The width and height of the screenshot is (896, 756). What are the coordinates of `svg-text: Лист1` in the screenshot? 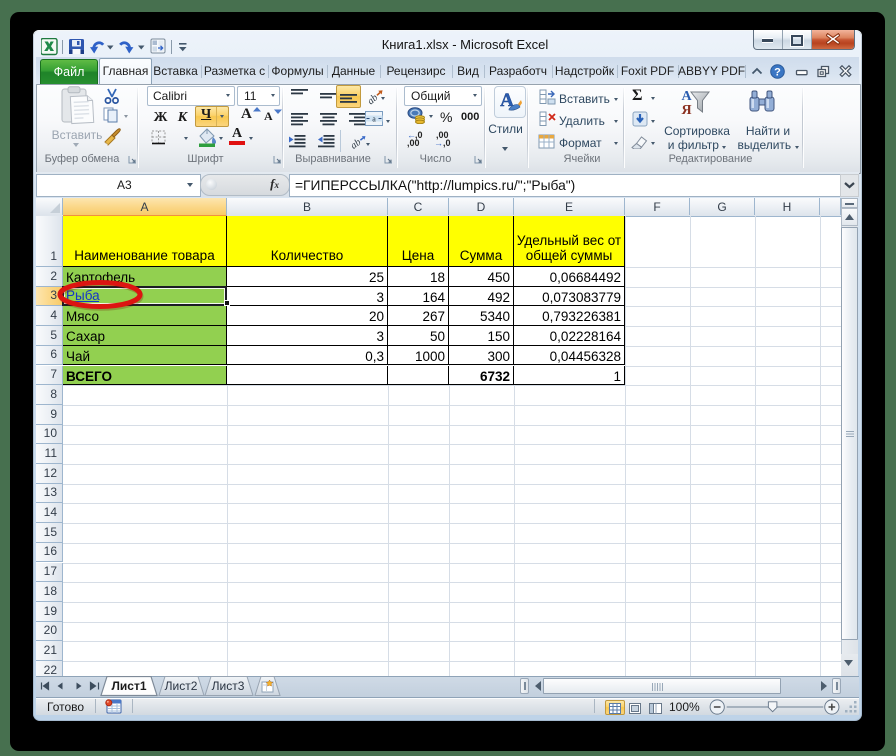 It's located at (128, 686).